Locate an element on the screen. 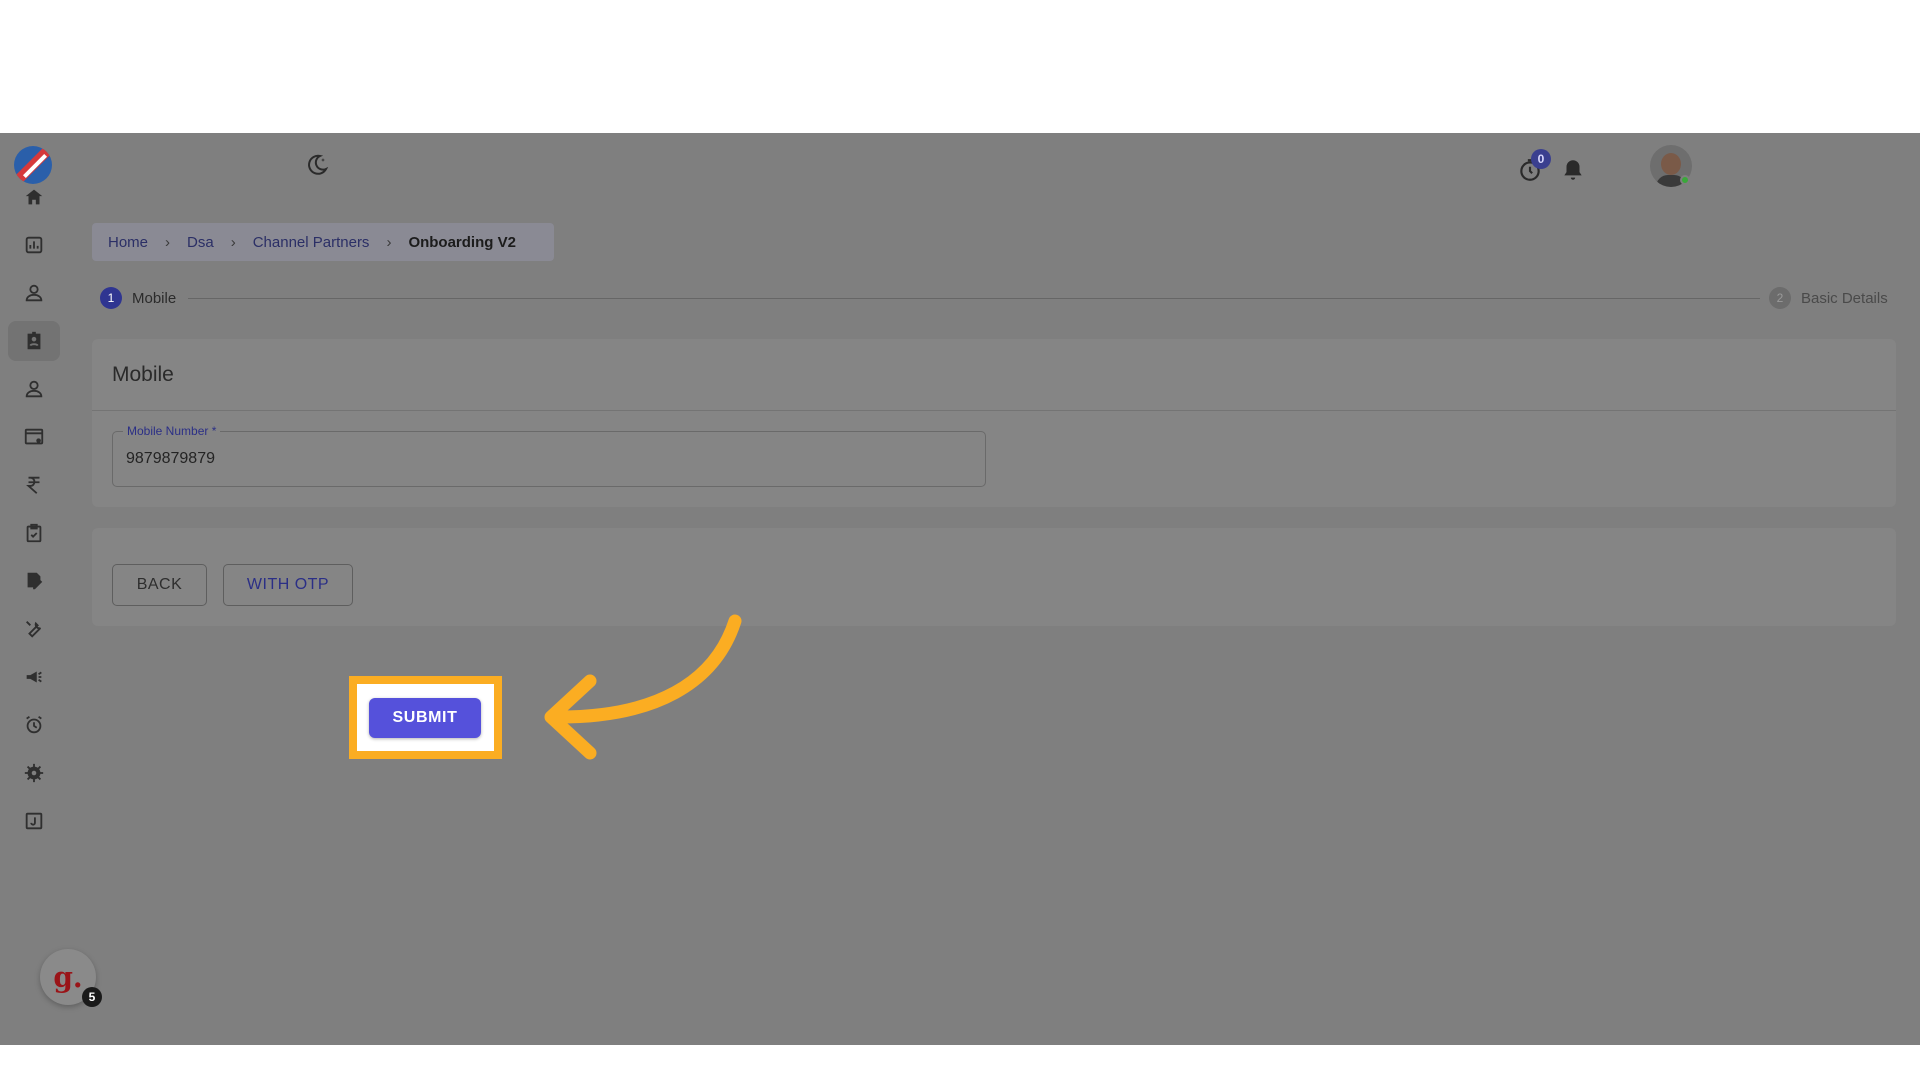 Image resolution: width=1920 pixels, height=1080 pixels. sidebar-item-settings is located at coordinates (34, 773).